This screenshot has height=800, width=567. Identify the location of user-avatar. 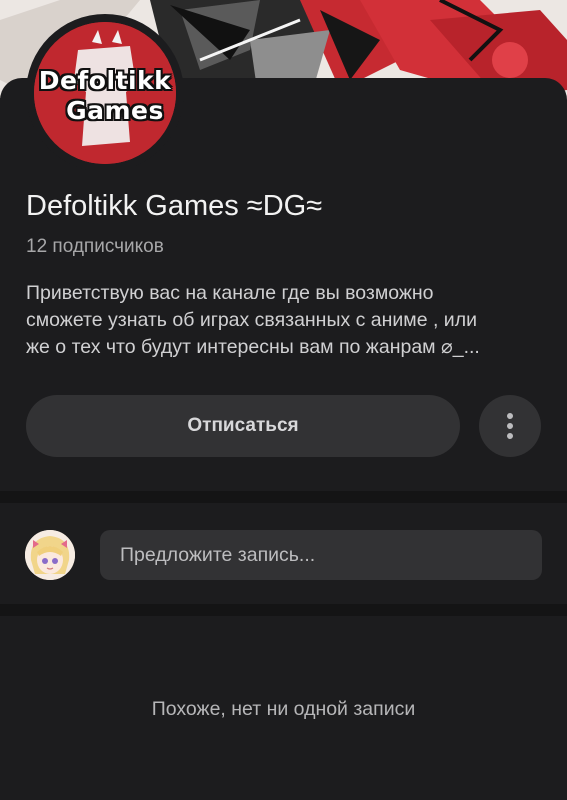
(50, 555).